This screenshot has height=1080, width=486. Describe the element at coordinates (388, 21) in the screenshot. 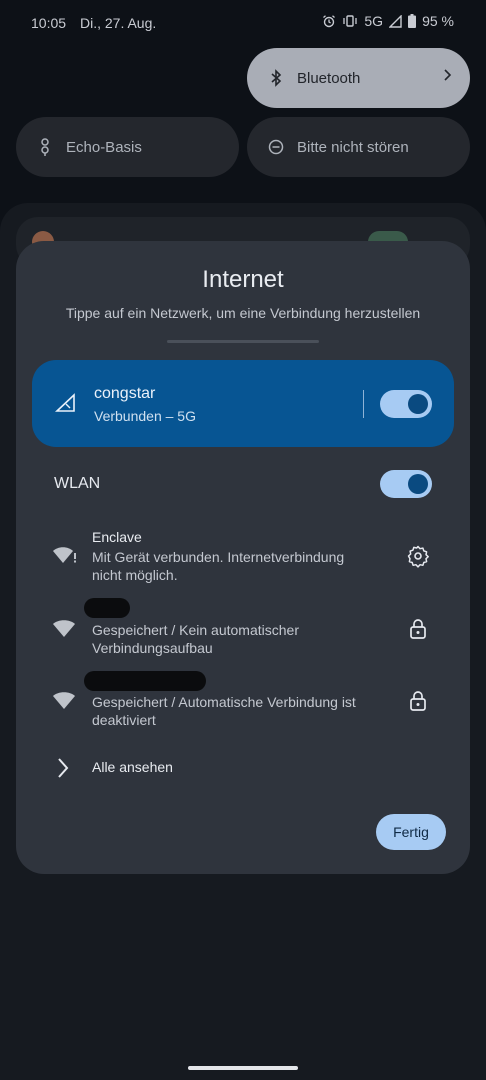

I see `status-icons: 5G 95 %` at that location.